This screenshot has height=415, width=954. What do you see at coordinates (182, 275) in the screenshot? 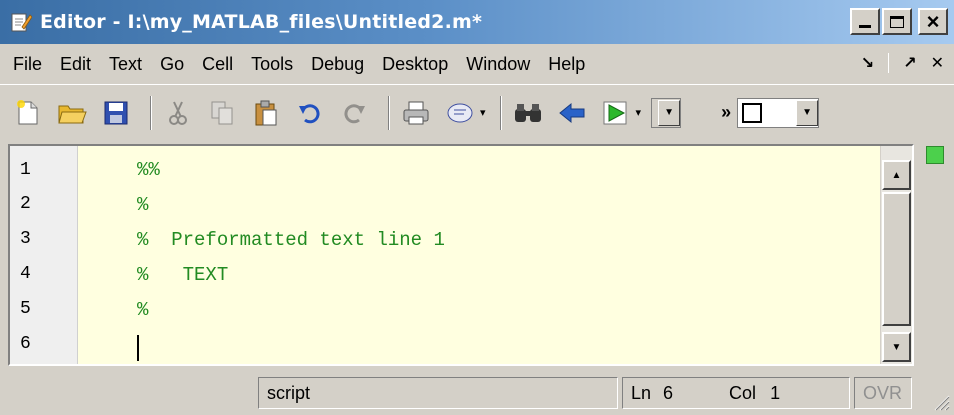
I see `code-line: % TEXT` at bounding box center [182, 275].